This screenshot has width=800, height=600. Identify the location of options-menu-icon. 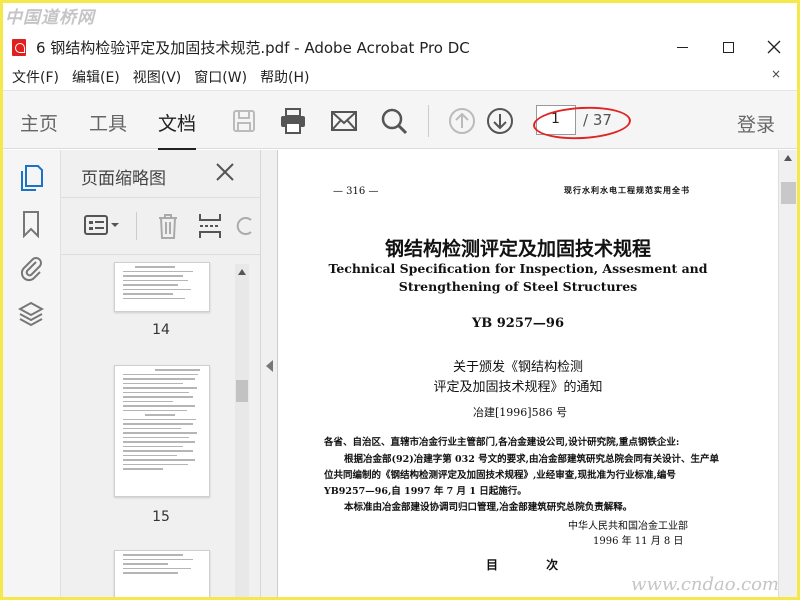
(102, 226).